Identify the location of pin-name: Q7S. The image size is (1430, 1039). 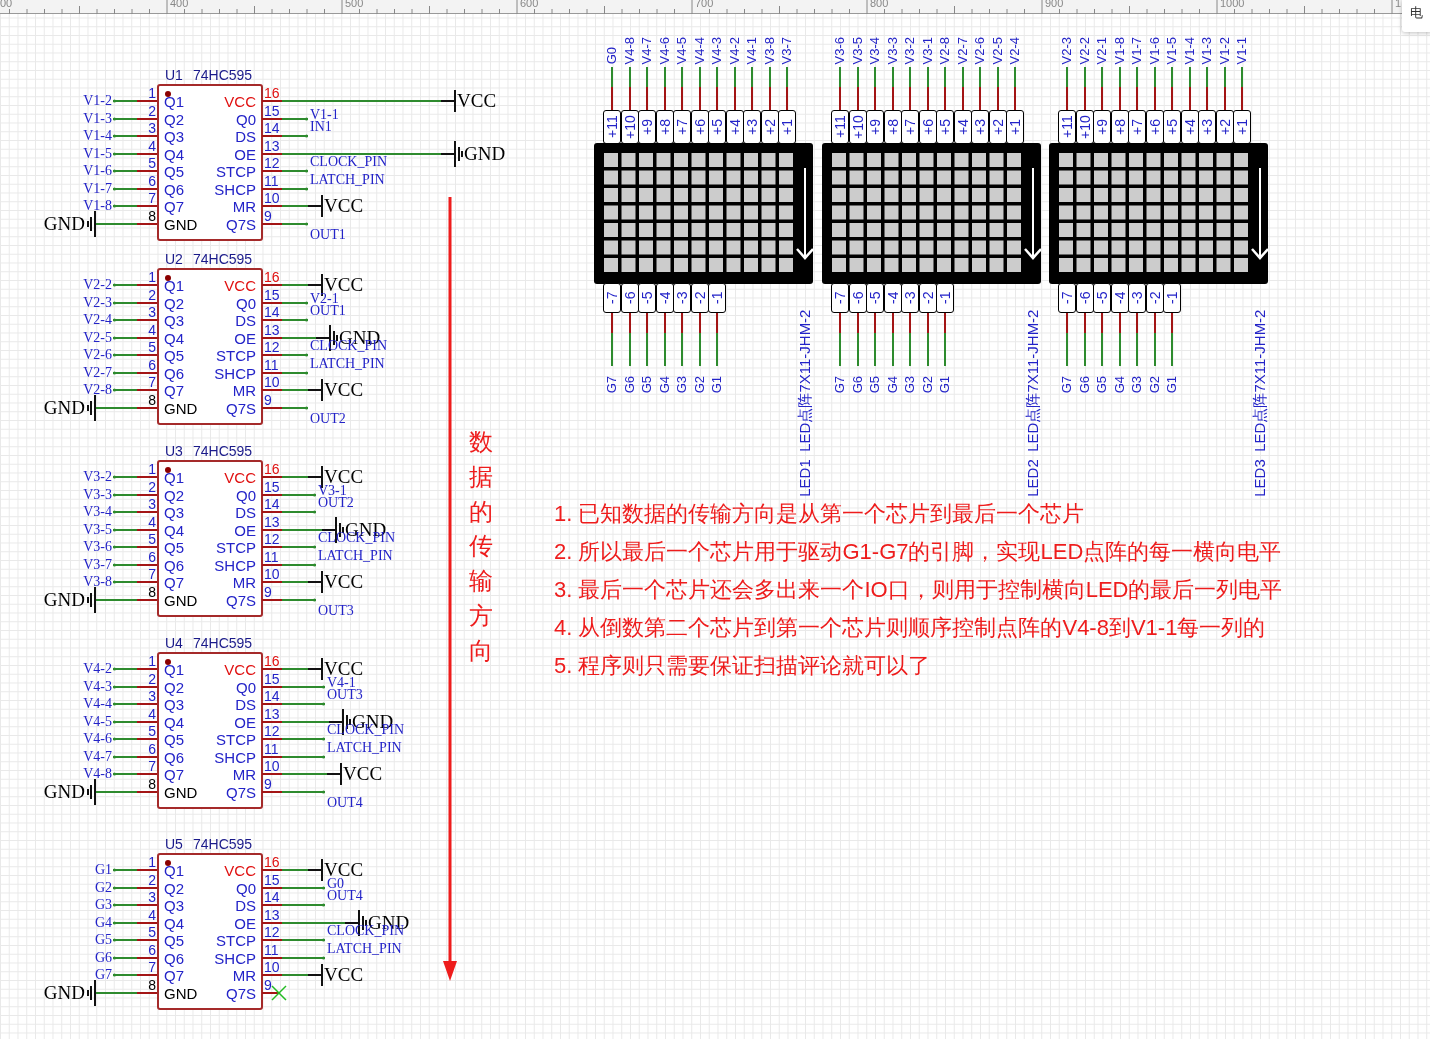
(241, 408).